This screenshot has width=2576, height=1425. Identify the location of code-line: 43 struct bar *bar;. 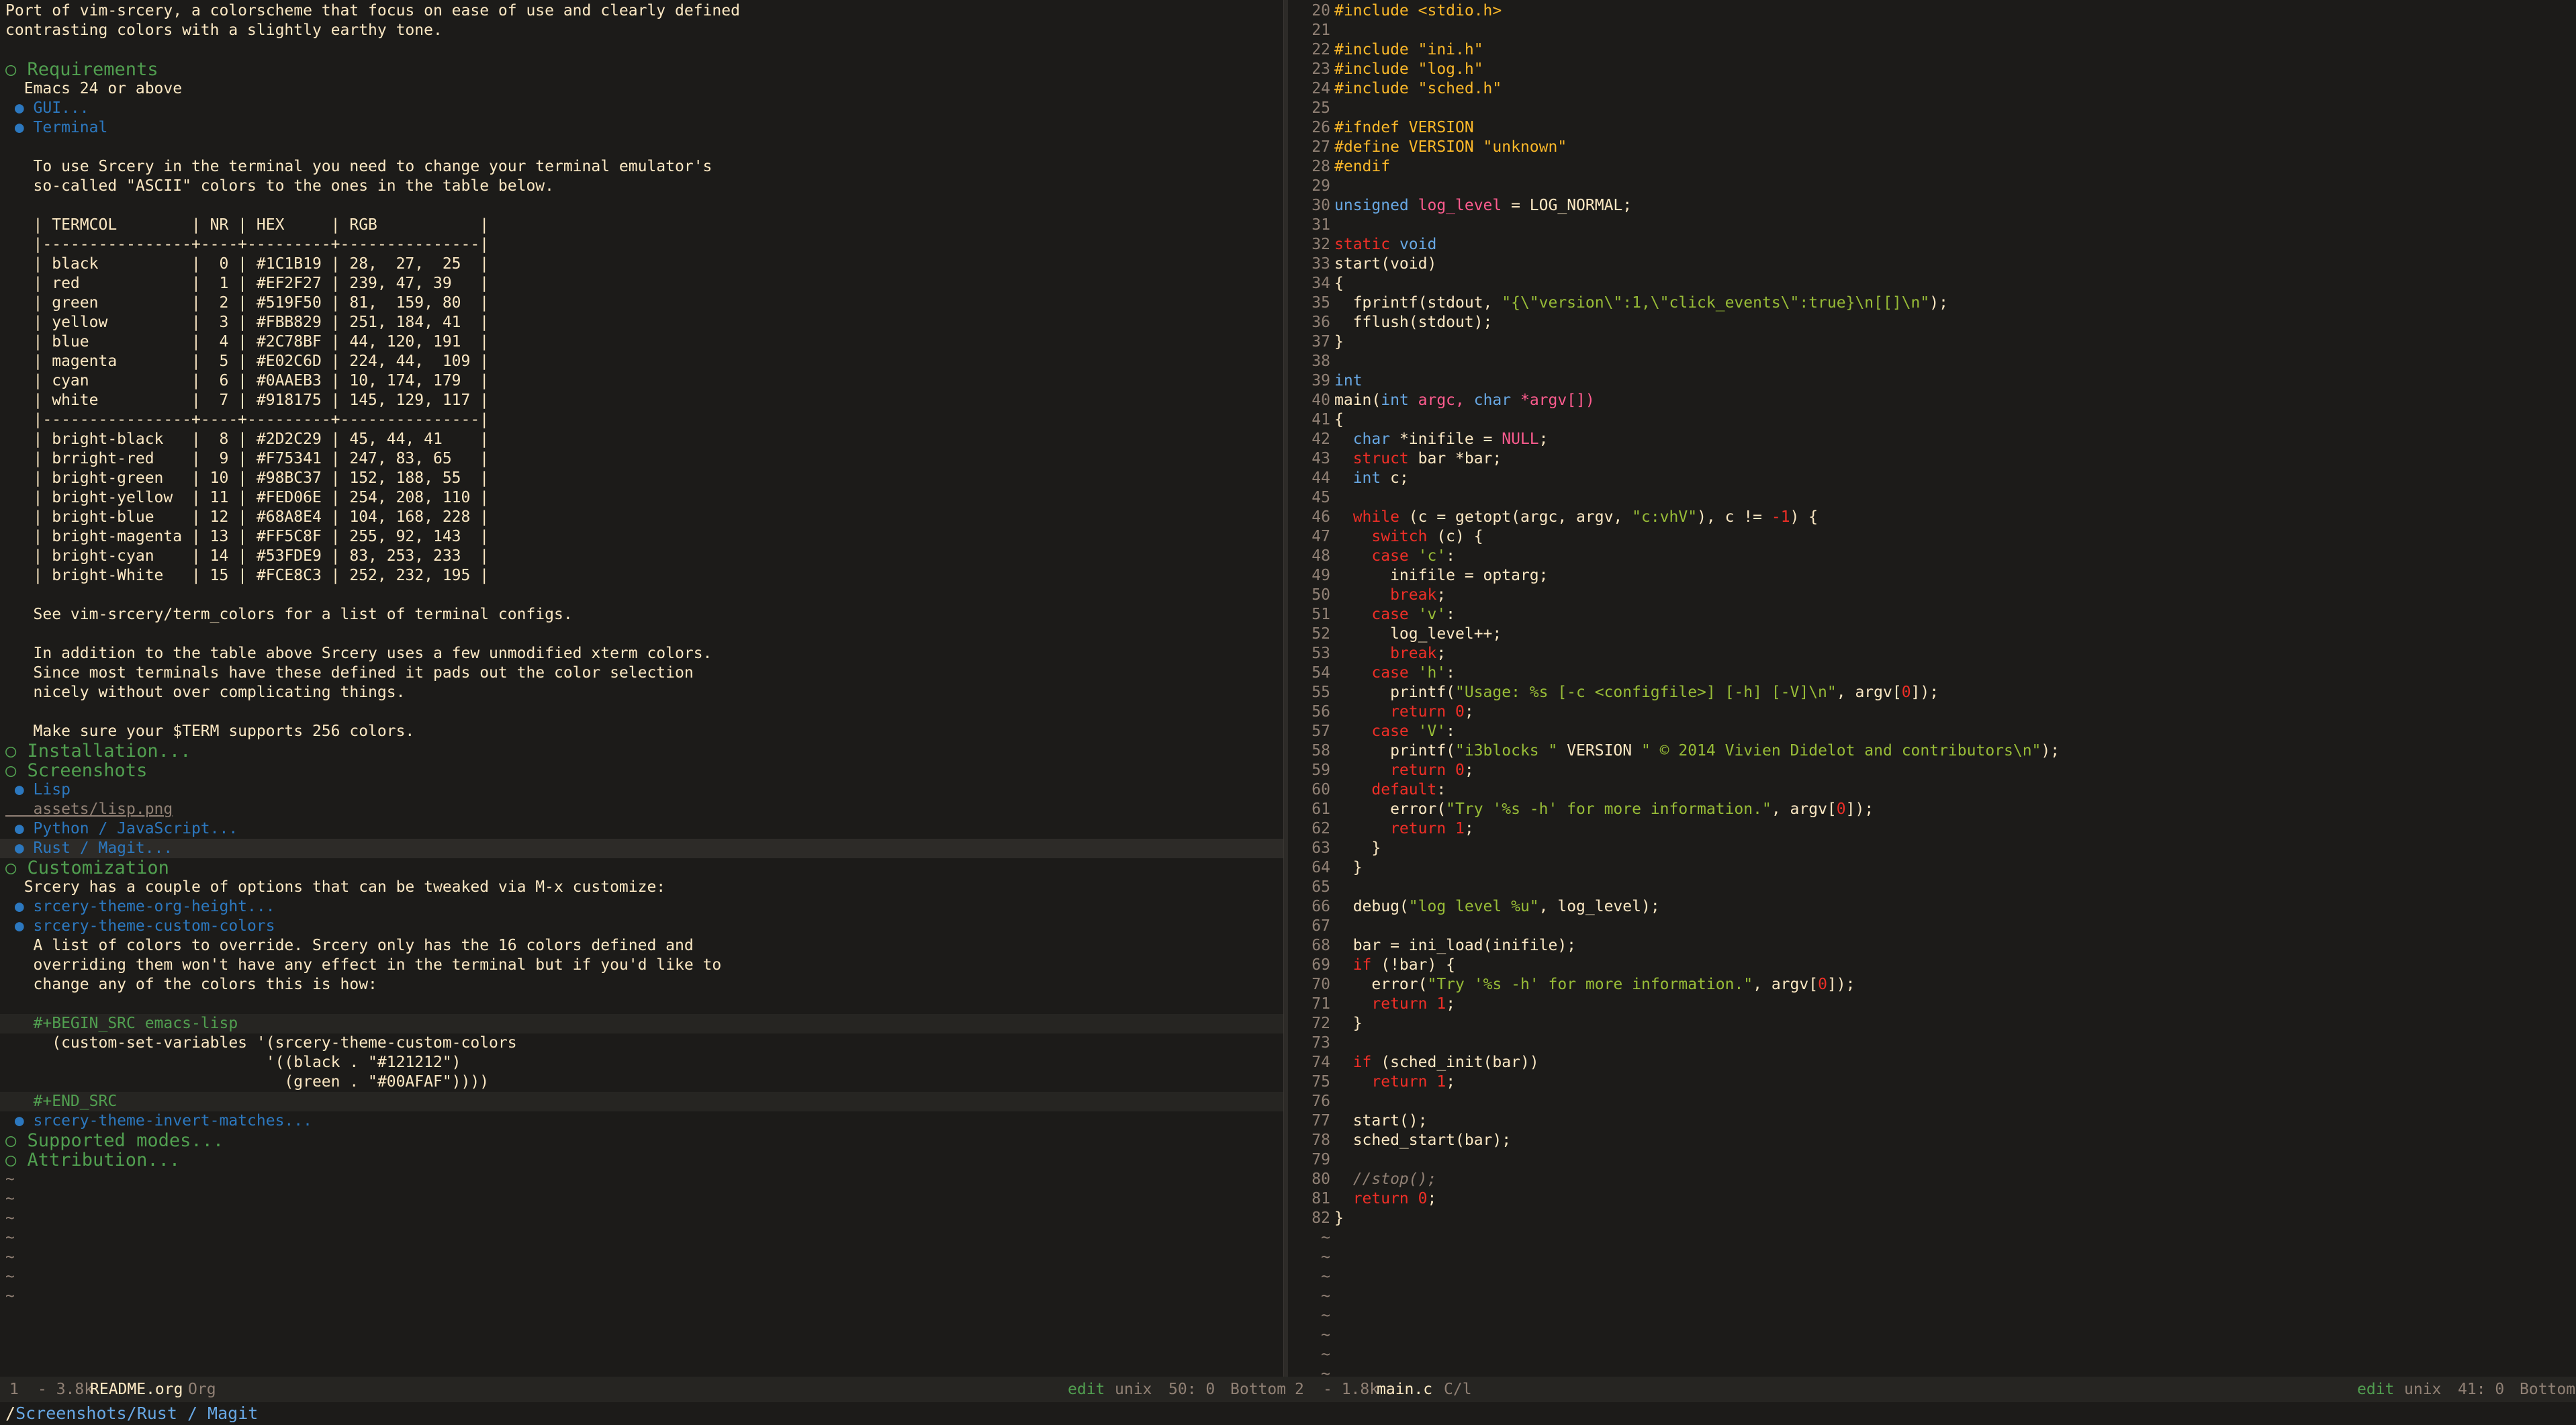
(1931, 459).